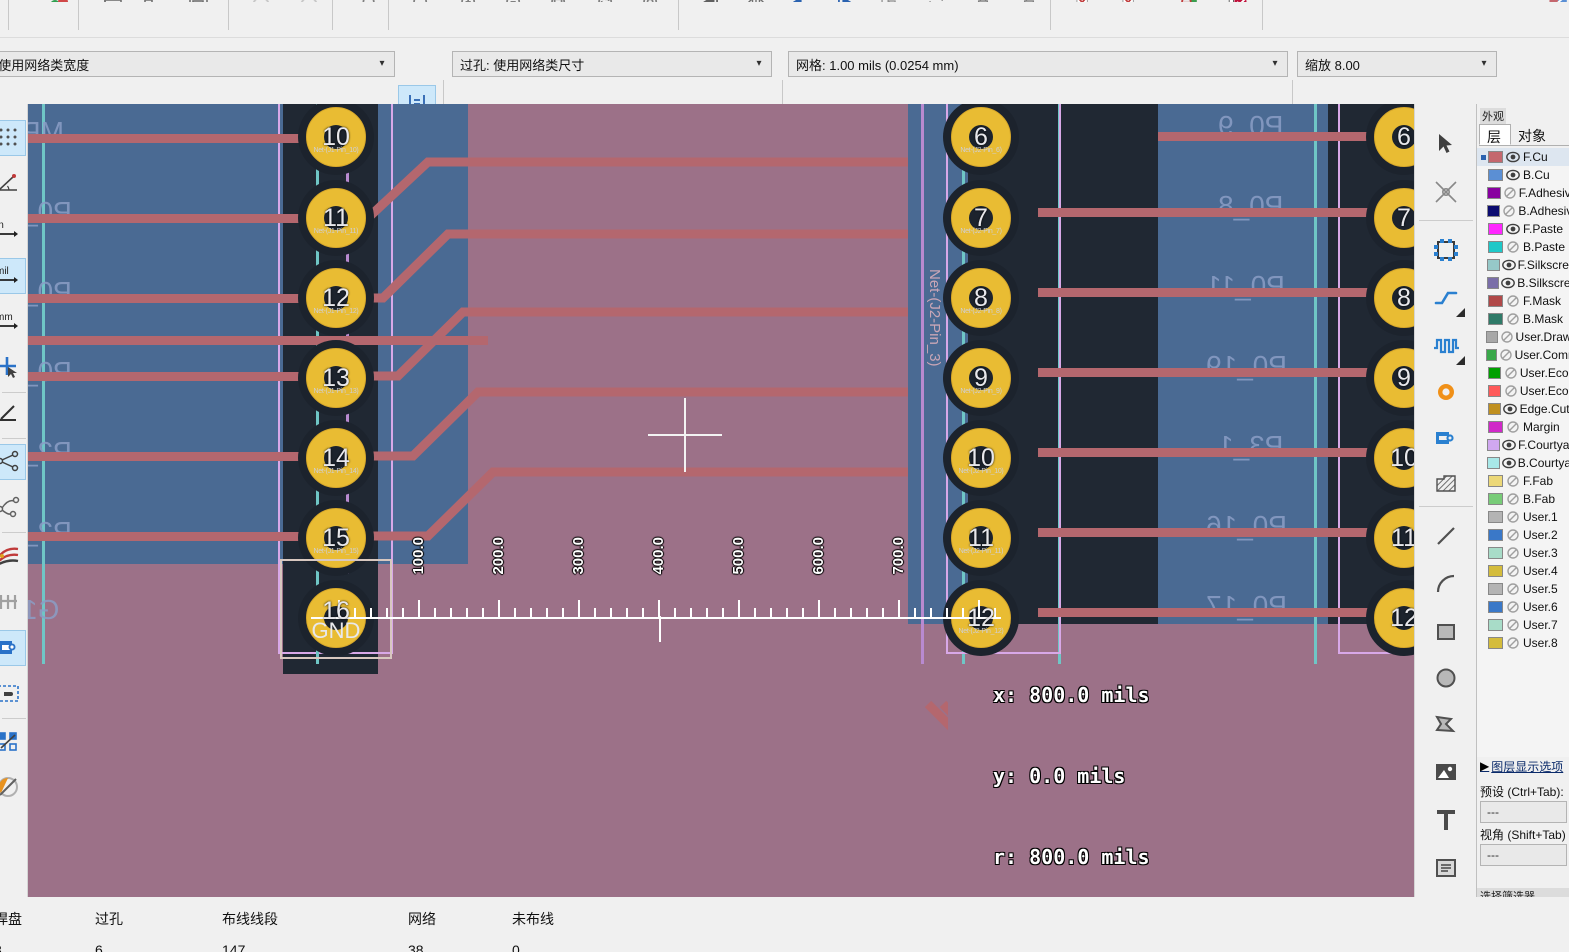  What do you see at coordinates (1523, 229) in the screenshot?
I see `layer-row-f-paste: F.Paste` at bounding box center [1523, 229].